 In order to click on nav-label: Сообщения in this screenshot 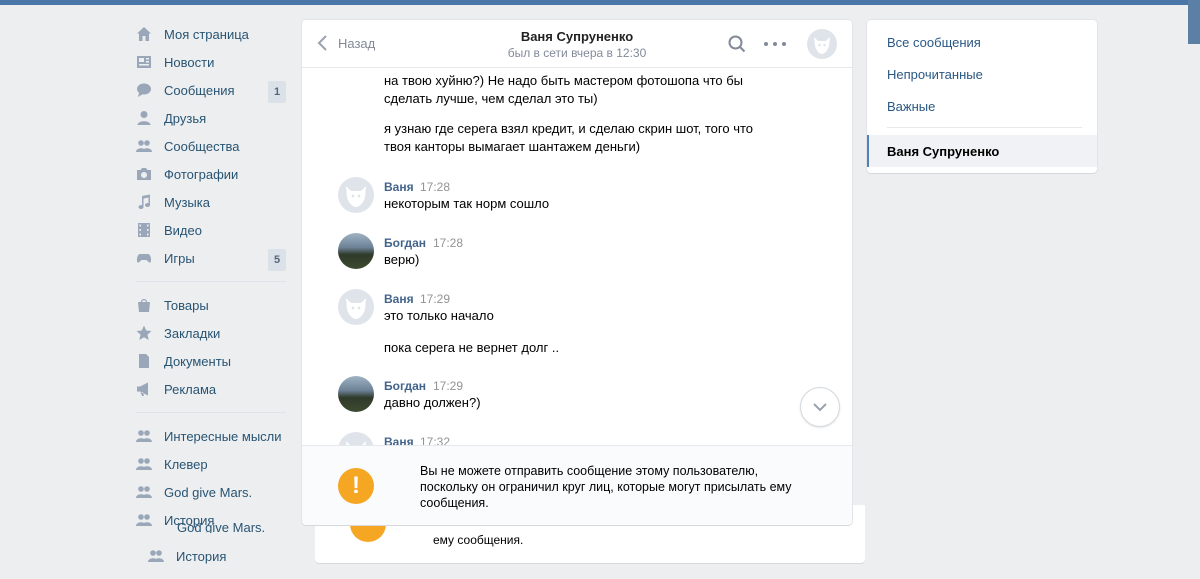, I will do `click(199, 90)`.